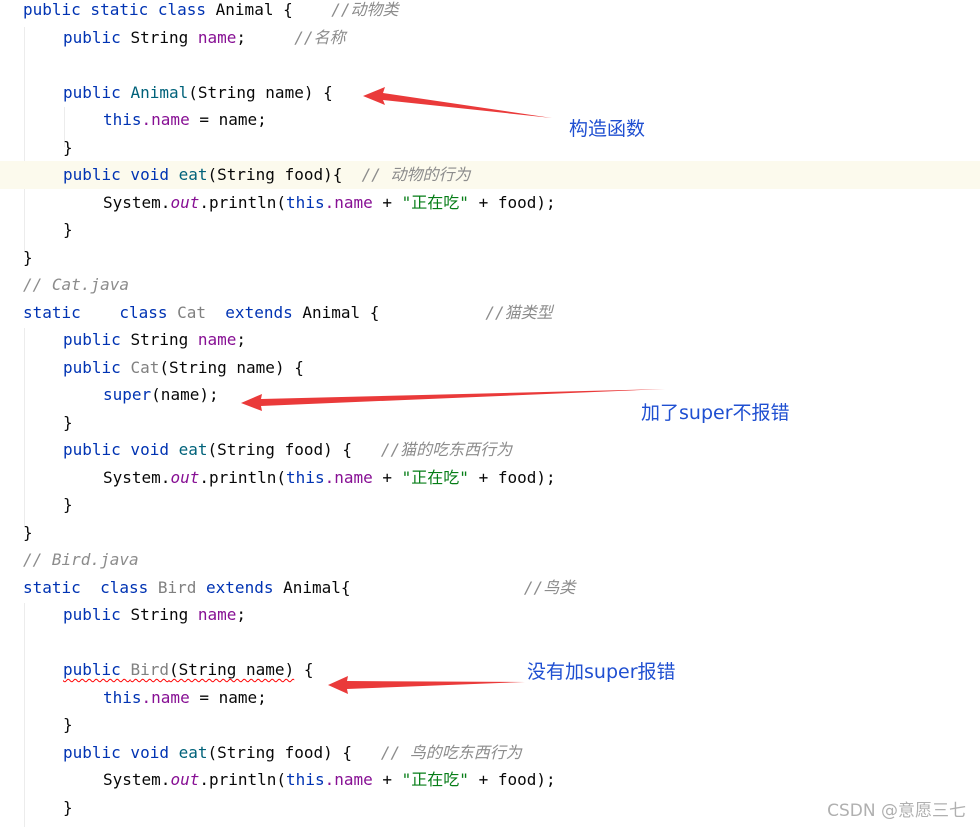  I want to click on annotation-super-ok: 加了super不报错, so click(715, 413).